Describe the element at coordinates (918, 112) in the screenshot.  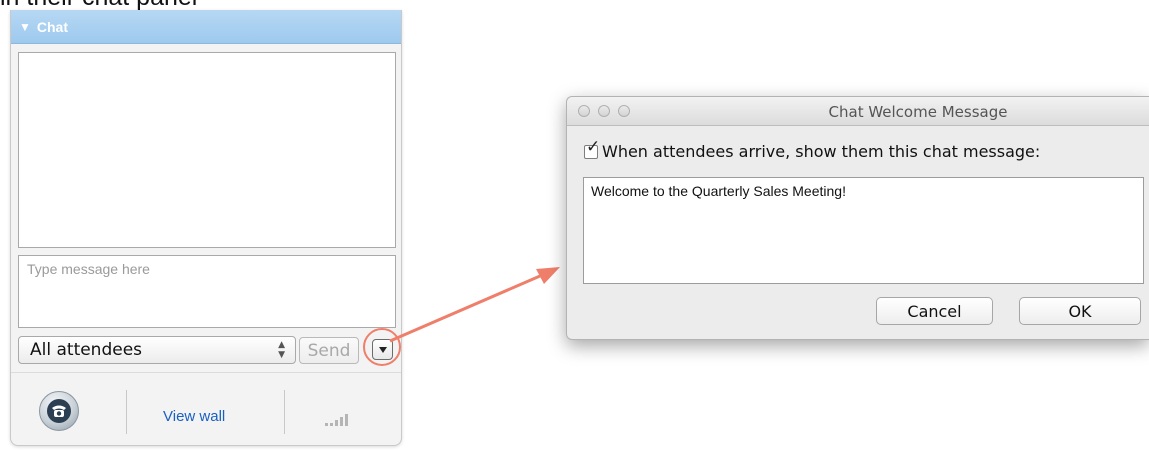
I see `dialog-title: Chat Welcome Message` at that location.